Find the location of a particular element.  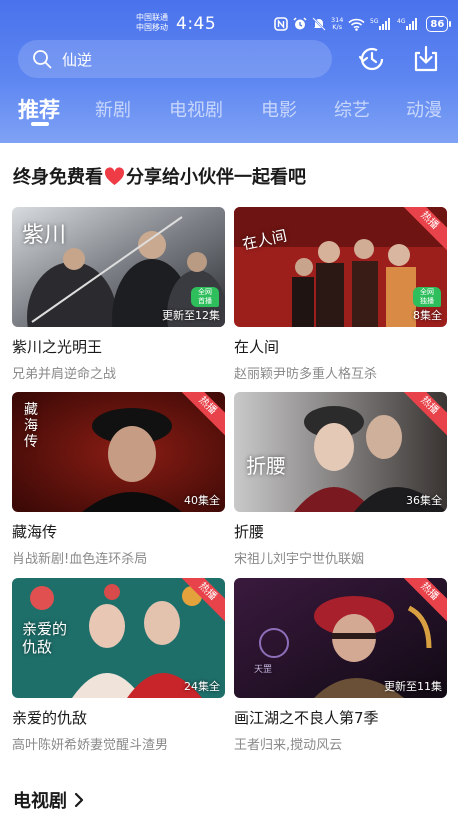

card-subtitle: 赵丽颖尹昉多重人格互杀 is located at coordinates (306, 374).